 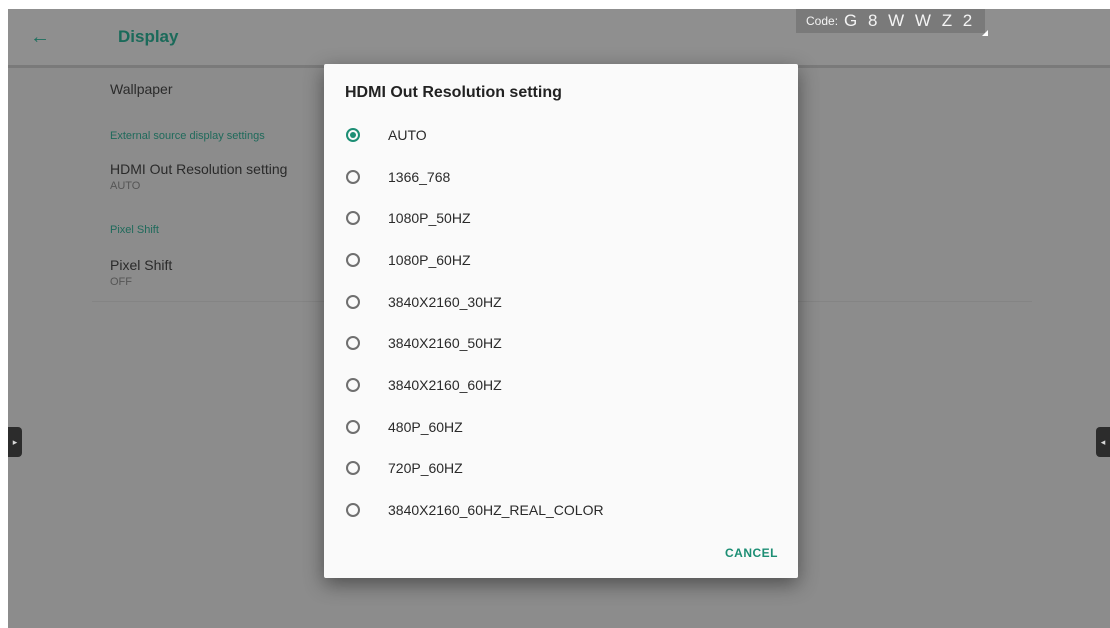 I want to click on back-button: ←, so click(x=40, y=37).